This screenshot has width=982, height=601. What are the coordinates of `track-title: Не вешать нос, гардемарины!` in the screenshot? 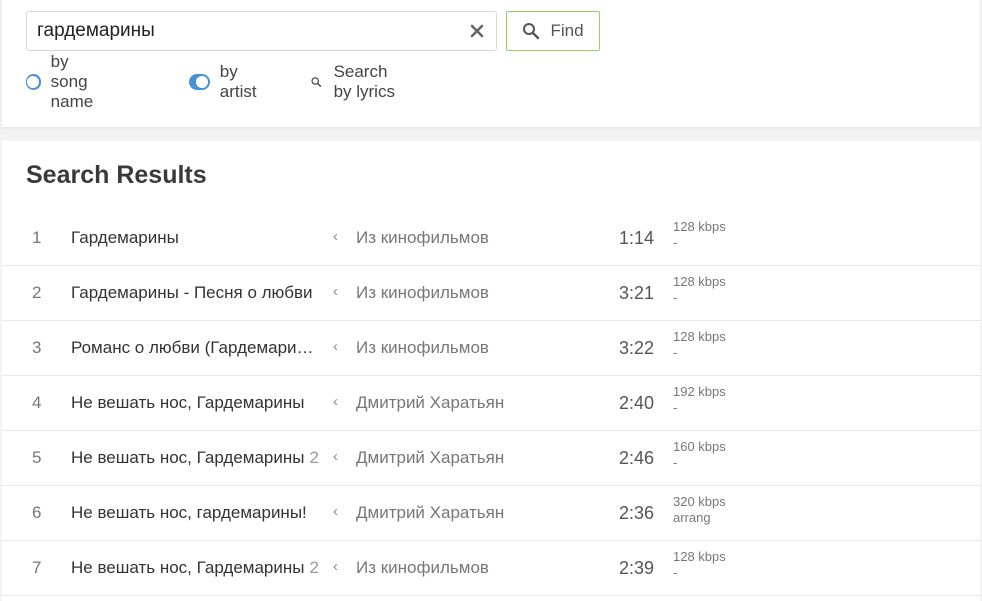 It's located at (196, 513).